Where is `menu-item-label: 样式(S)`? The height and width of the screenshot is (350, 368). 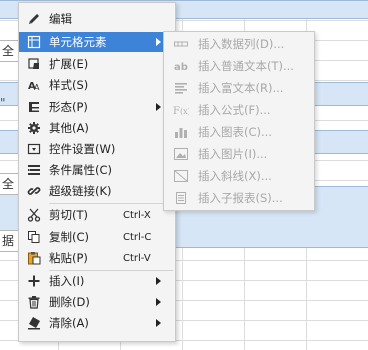
menu-item-label: 样式(S) is located at coordinates (69, 85).